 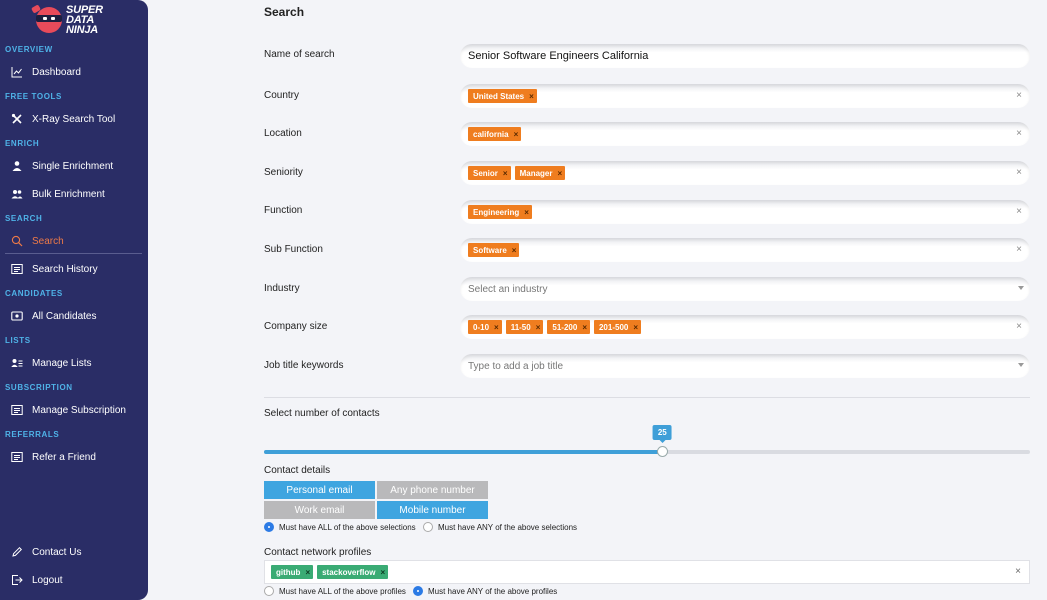 What do you see at coordinates (71, 242) in the screenshot?
I see `sidebar-item-search: Search` at bounding box center [71, 242].